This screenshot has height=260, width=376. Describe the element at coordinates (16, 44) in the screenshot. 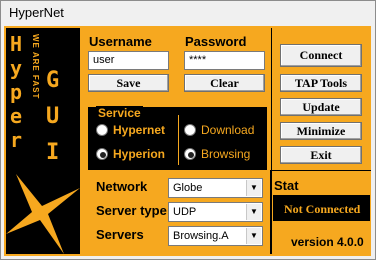

I see `logo-letter-h: H` at that location.